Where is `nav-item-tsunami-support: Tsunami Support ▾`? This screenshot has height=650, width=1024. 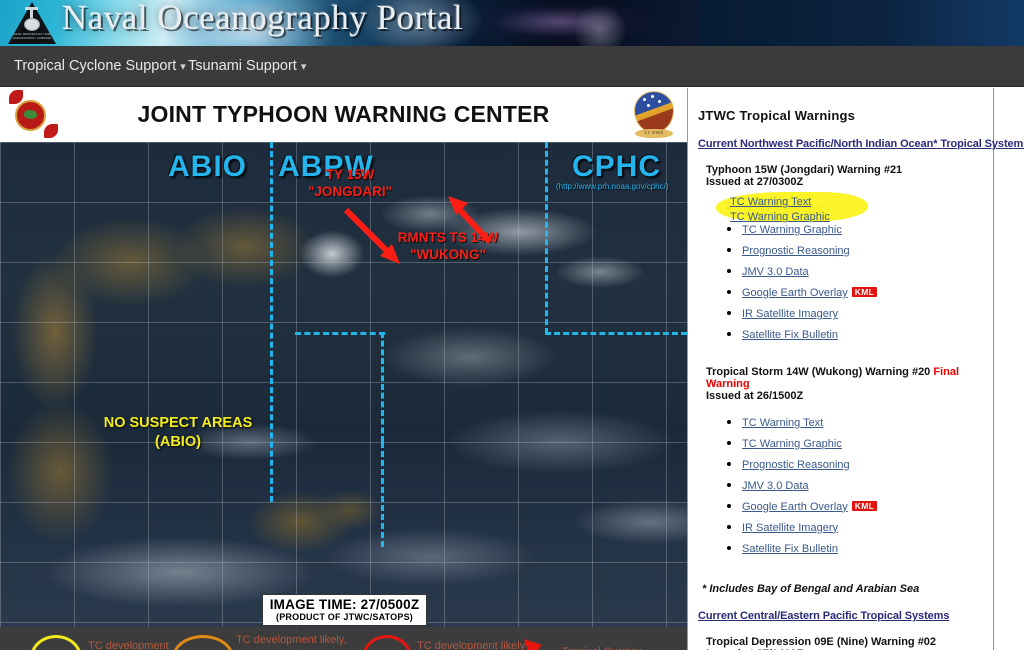 nav-item-tsunami-support: Tsunami Support ▾ is located at coordinates (247, 66).